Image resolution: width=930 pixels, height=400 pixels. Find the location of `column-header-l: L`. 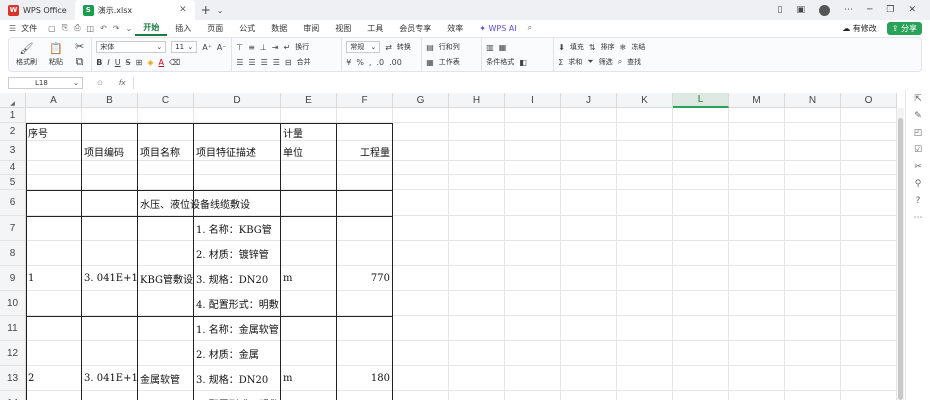

column-header-l: L is located at coordinates (701, 100).